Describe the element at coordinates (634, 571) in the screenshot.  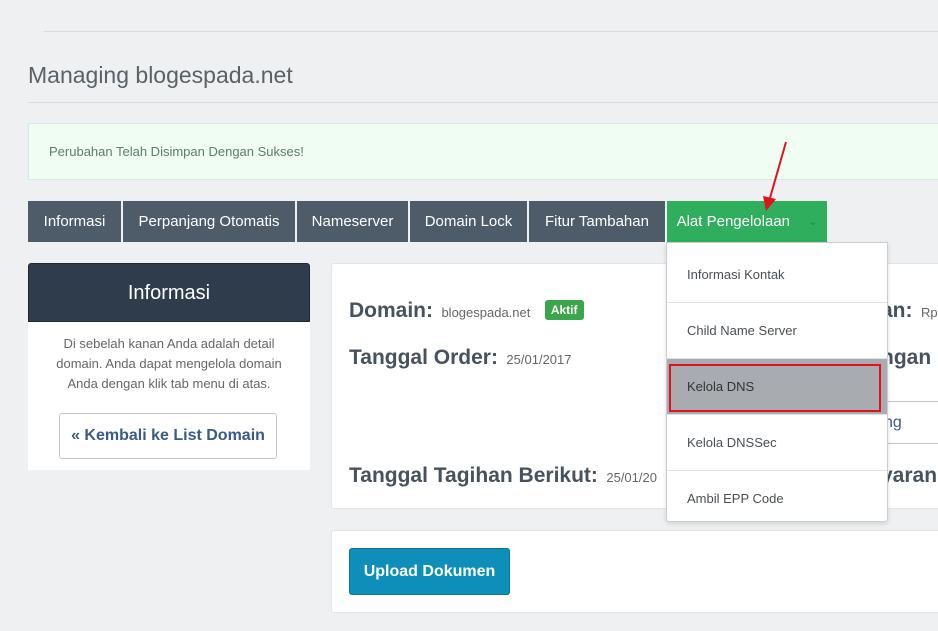
I see `upload-card: Upload Dokumen` at that location.